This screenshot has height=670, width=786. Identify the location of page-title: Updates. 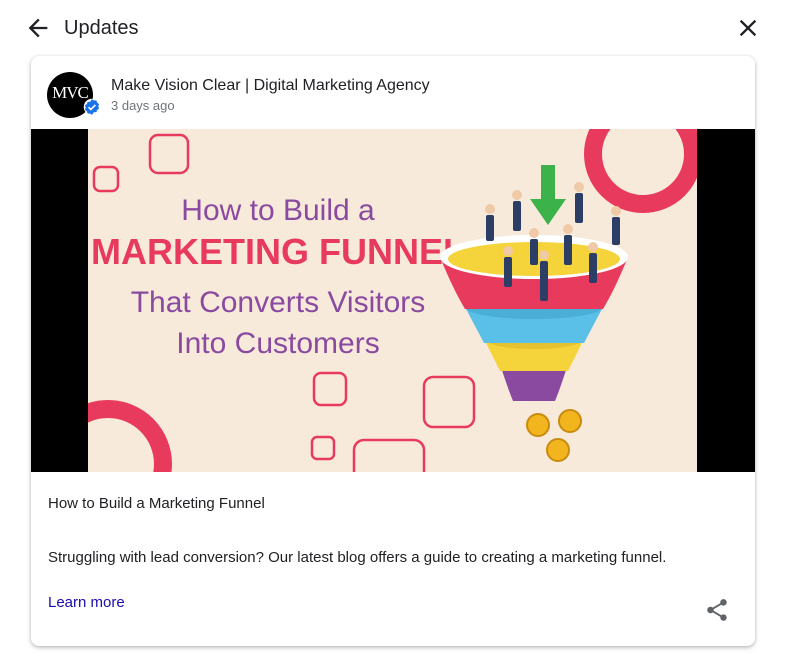
(101, 28).